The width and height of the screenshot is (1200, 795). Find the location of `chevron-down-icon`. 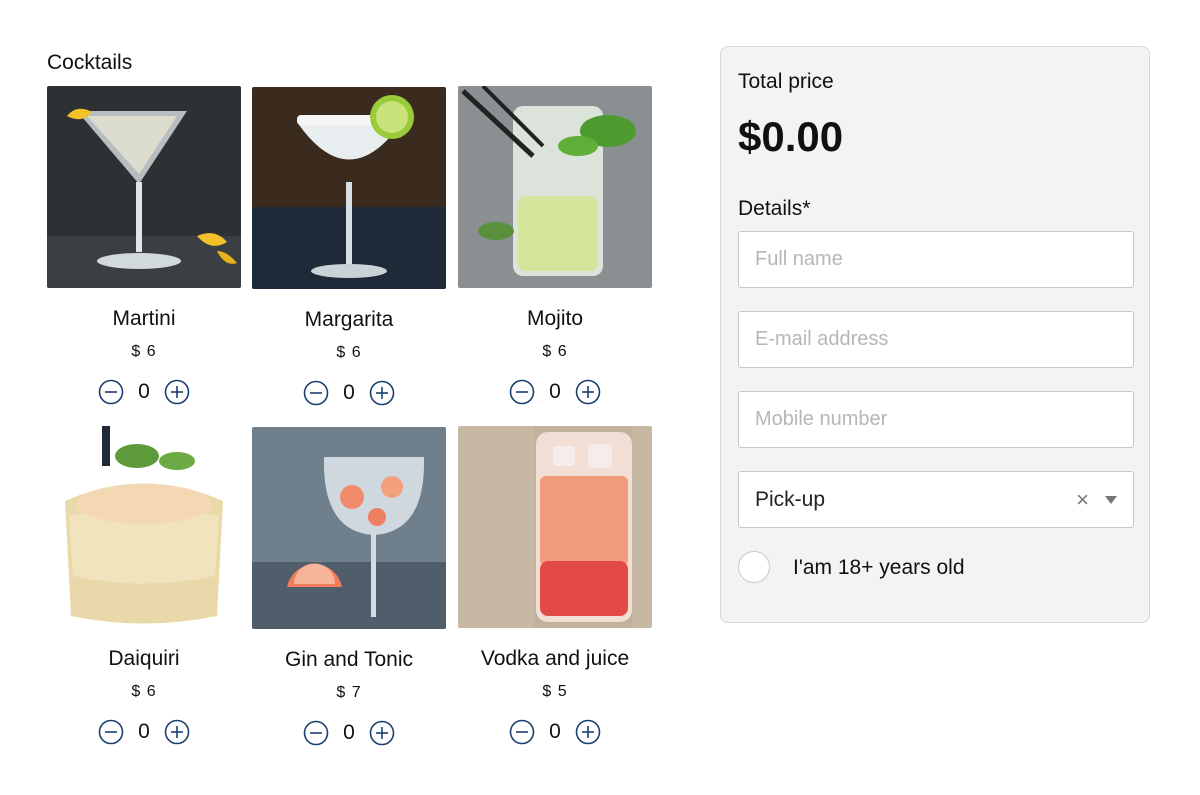

chevron-down-icon is located at coordinates (1111, 499).